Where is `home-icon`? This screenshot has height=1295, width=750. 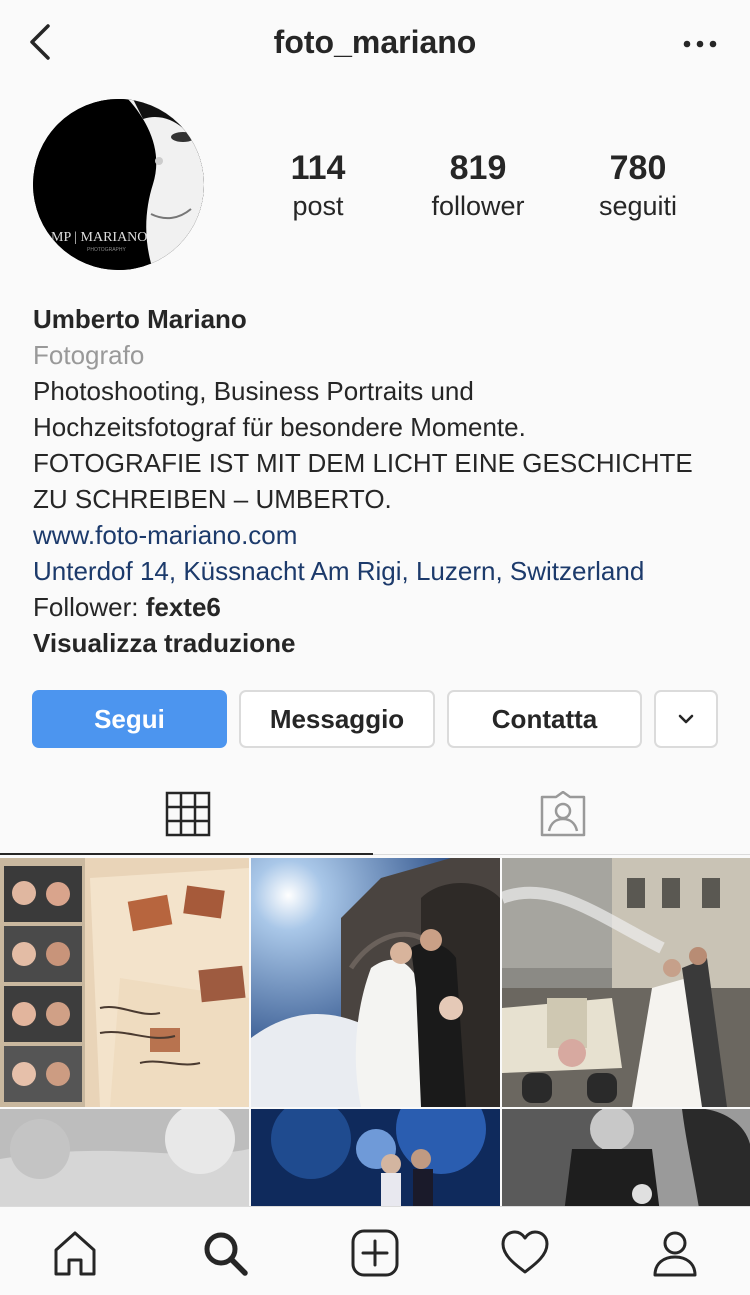
home-icon is located at coordinates (75, 1253).